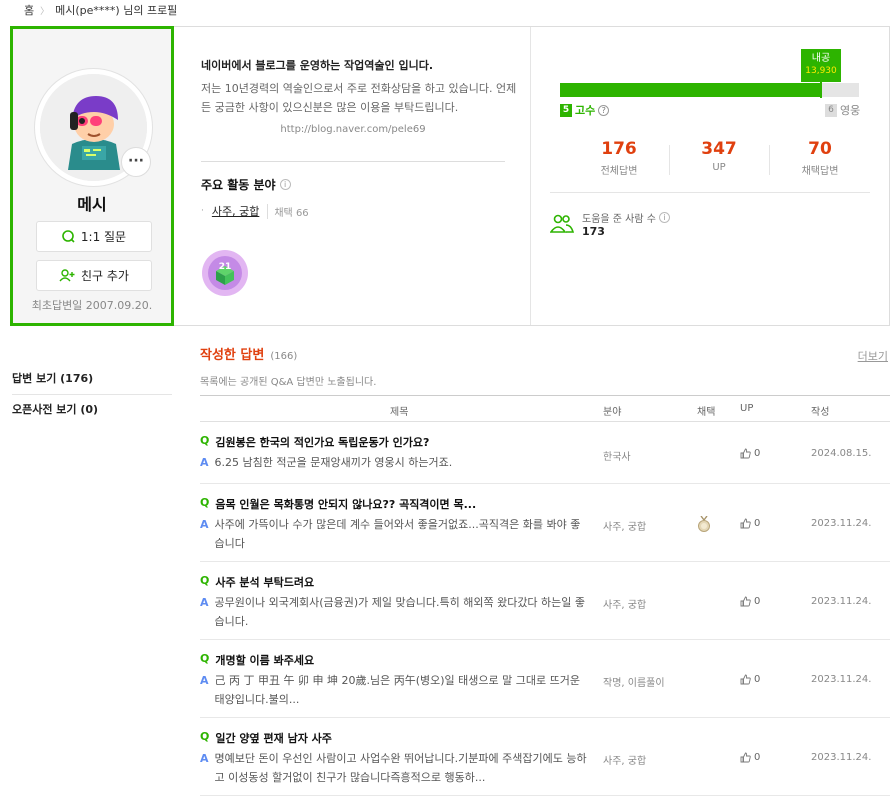  I want to click on activity-field: · 사주, 궁합 채택 66, so click(255, 211).